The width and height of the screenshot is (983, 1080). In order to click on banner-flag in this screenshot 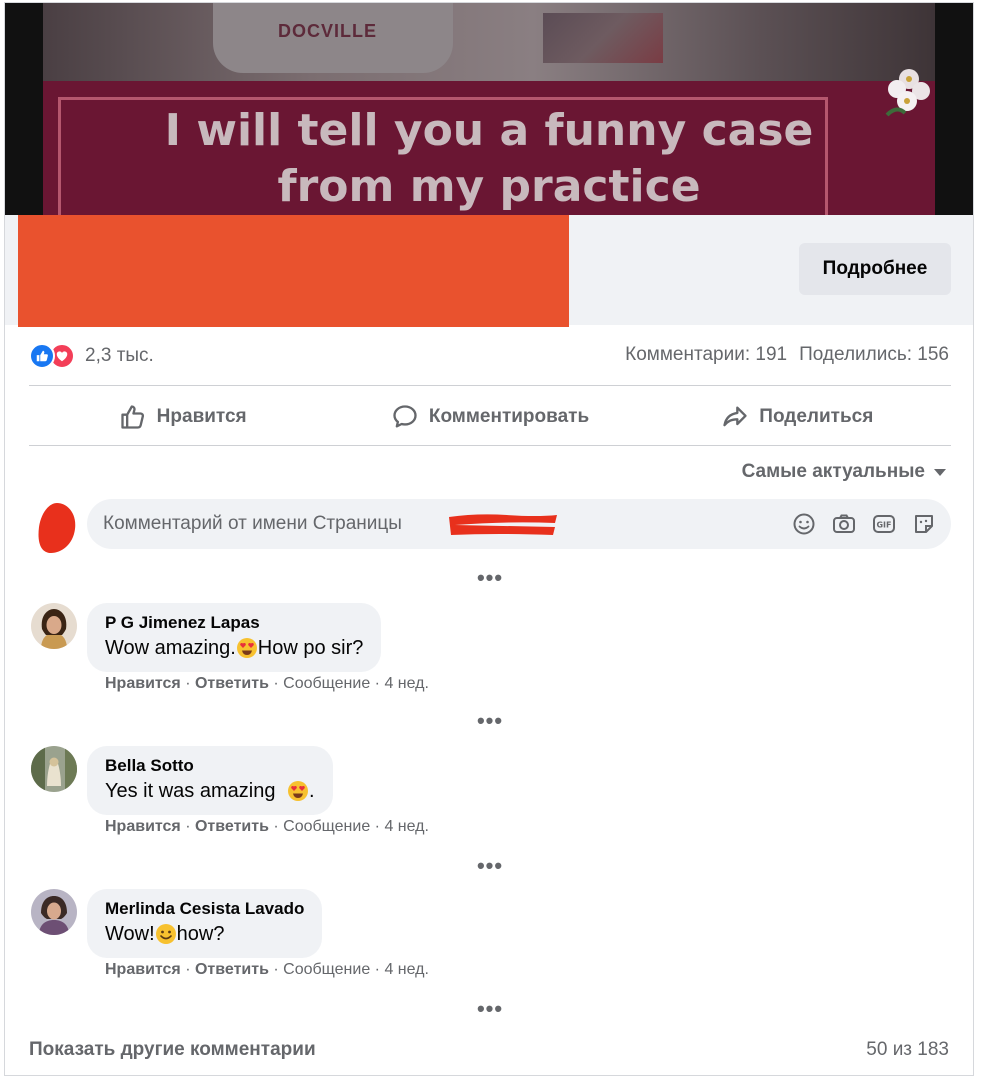, I will do `click(603, 38)`.